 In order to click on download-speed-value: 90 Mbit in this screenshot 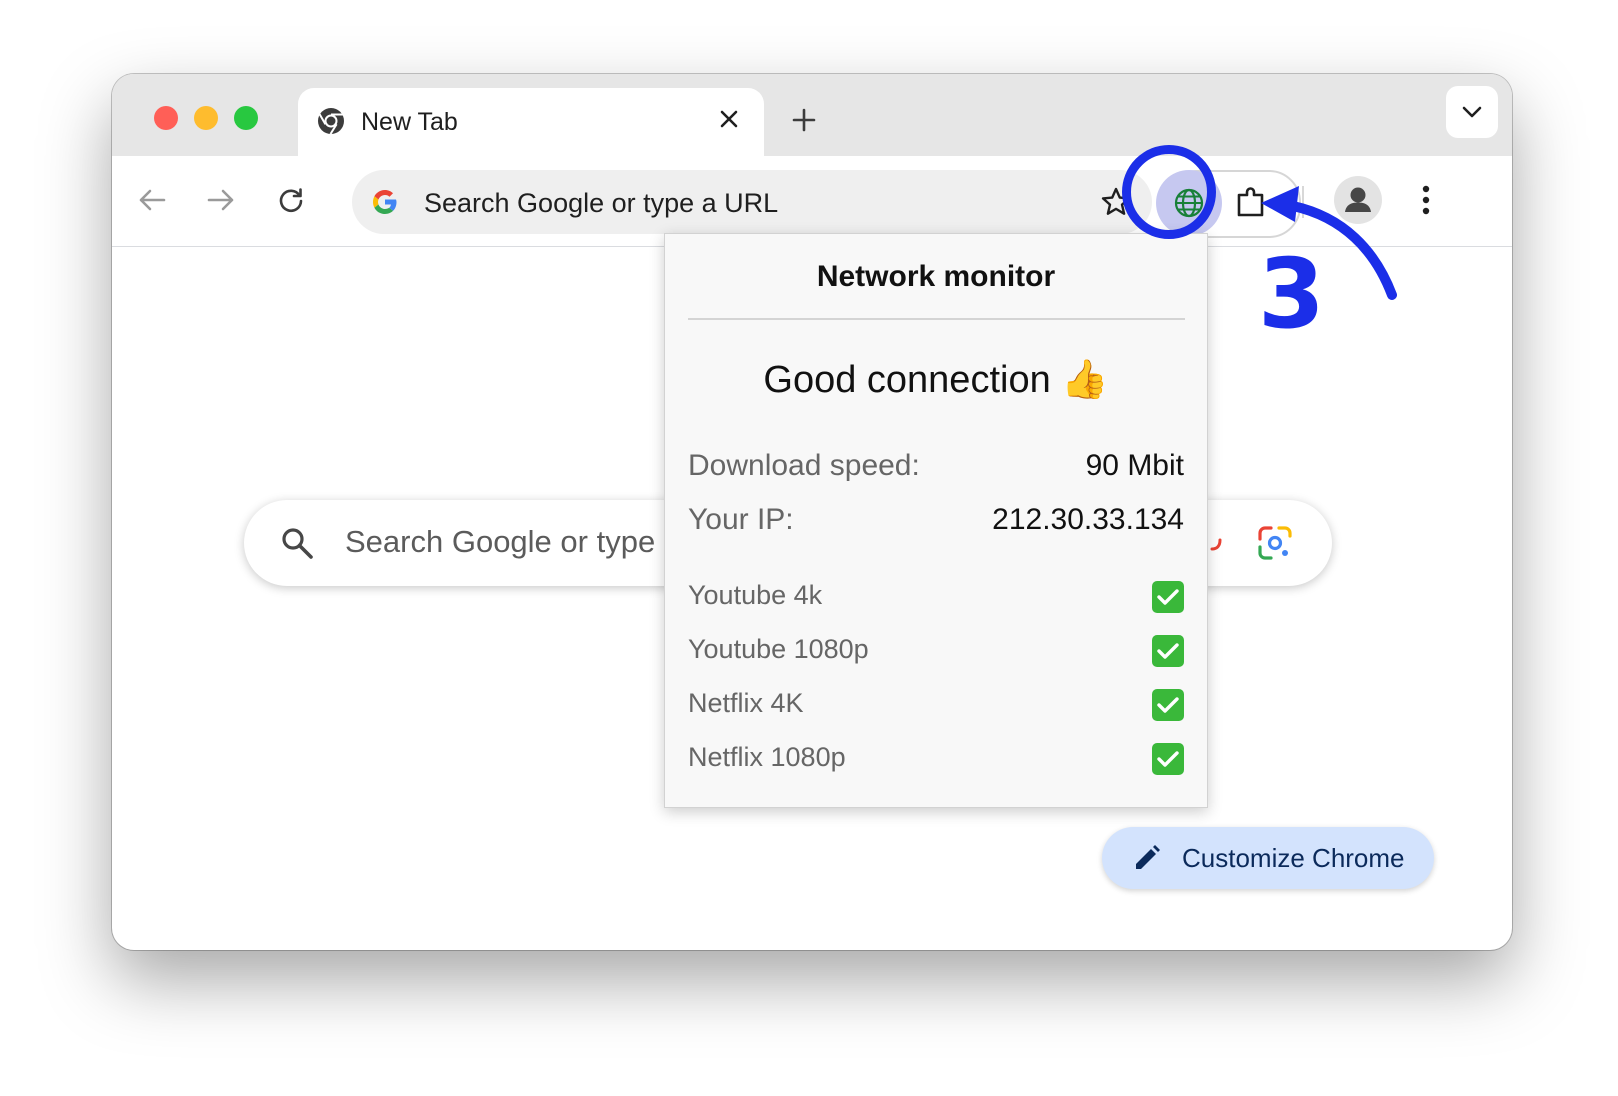, I will do `click(1134, 465)`.